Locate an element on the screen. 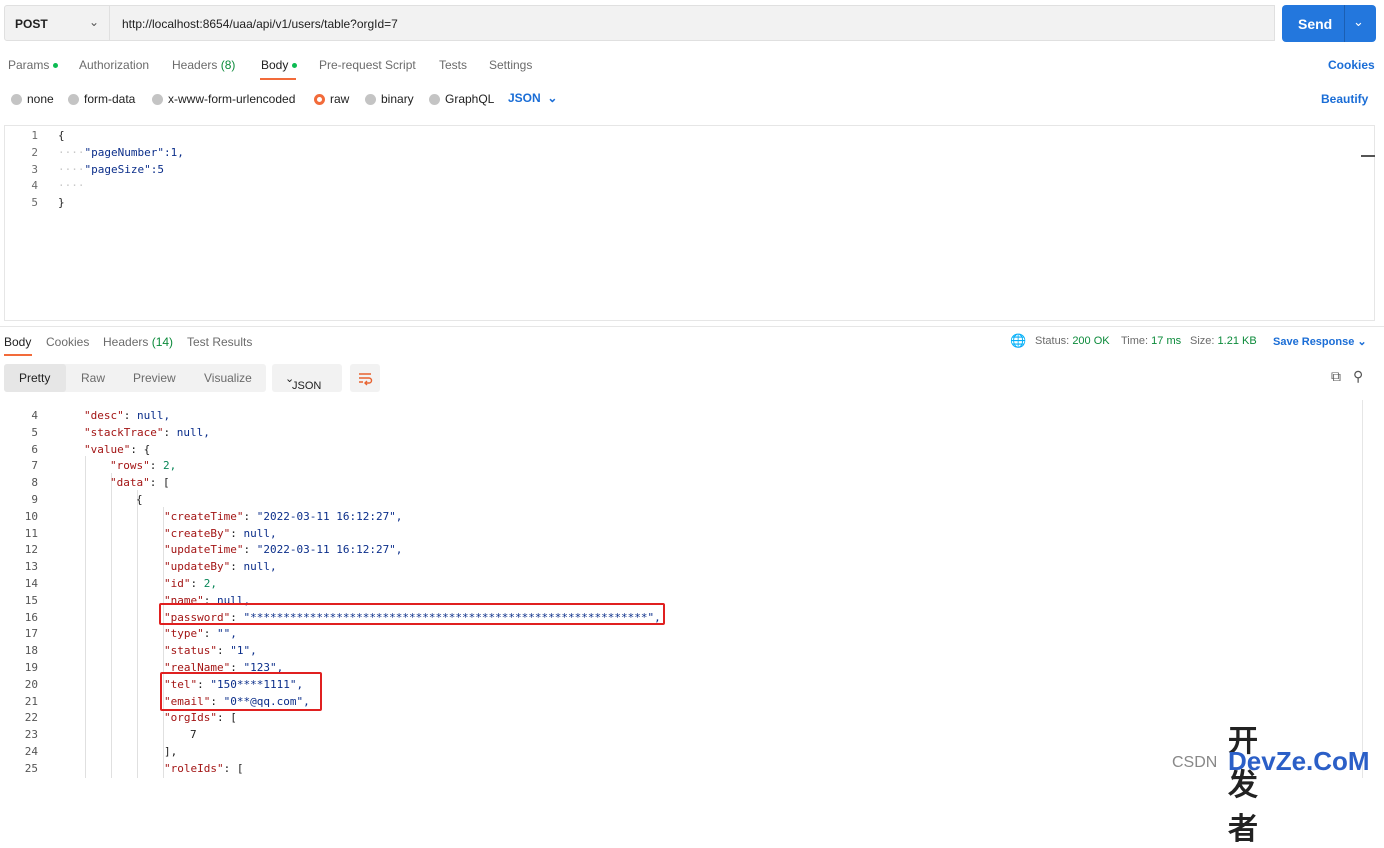 The height and width of the screenshot is (848, 1384). response-line-number: 18 is located at coordinates (31, 651).